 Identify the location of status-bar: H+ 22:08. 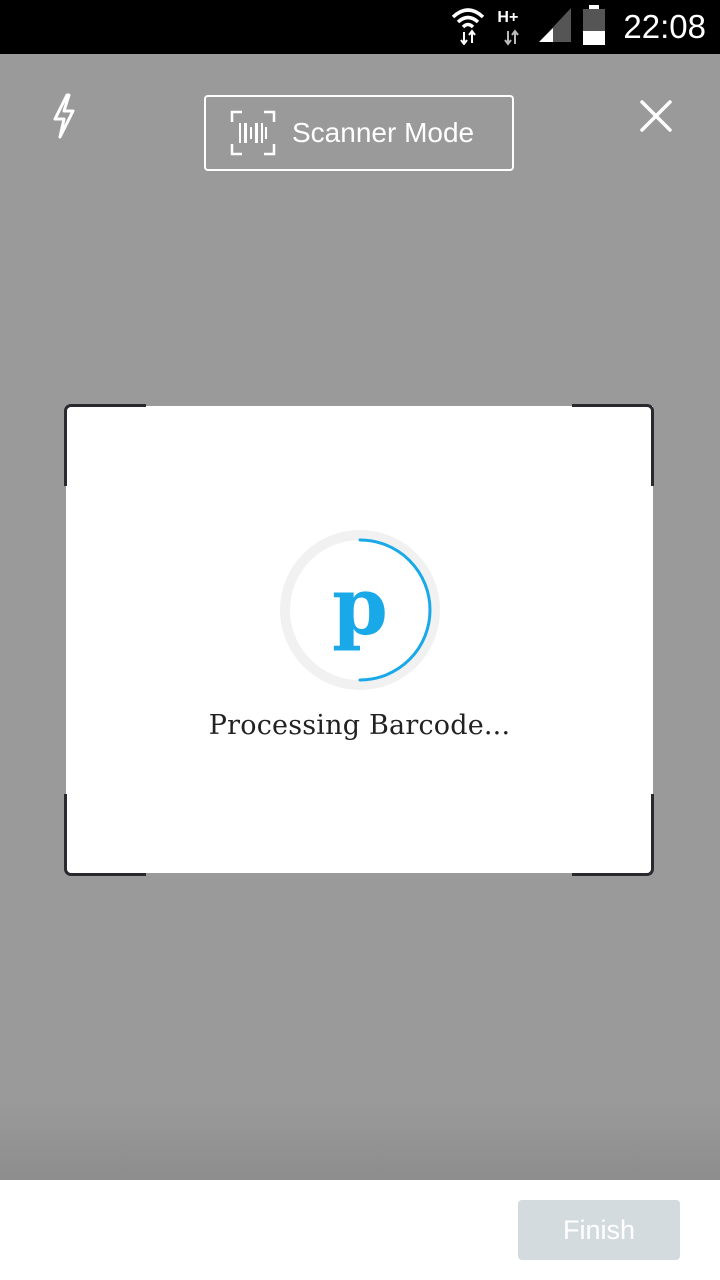
(360, 27).